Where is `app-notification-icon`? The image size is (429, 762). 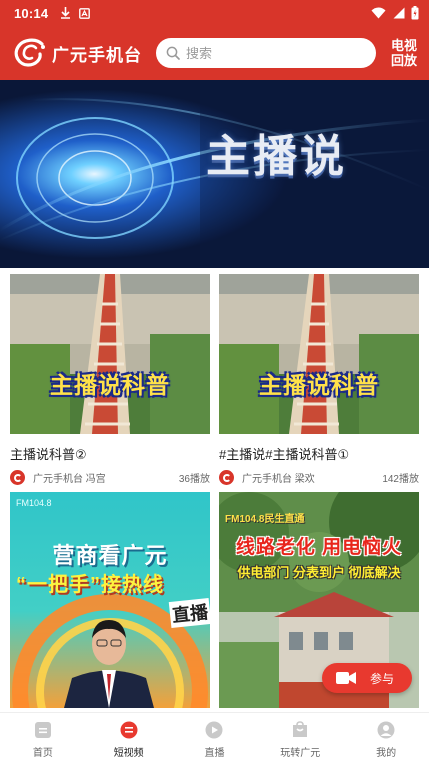
app-notification-icon is located at coordinates (85, 13).